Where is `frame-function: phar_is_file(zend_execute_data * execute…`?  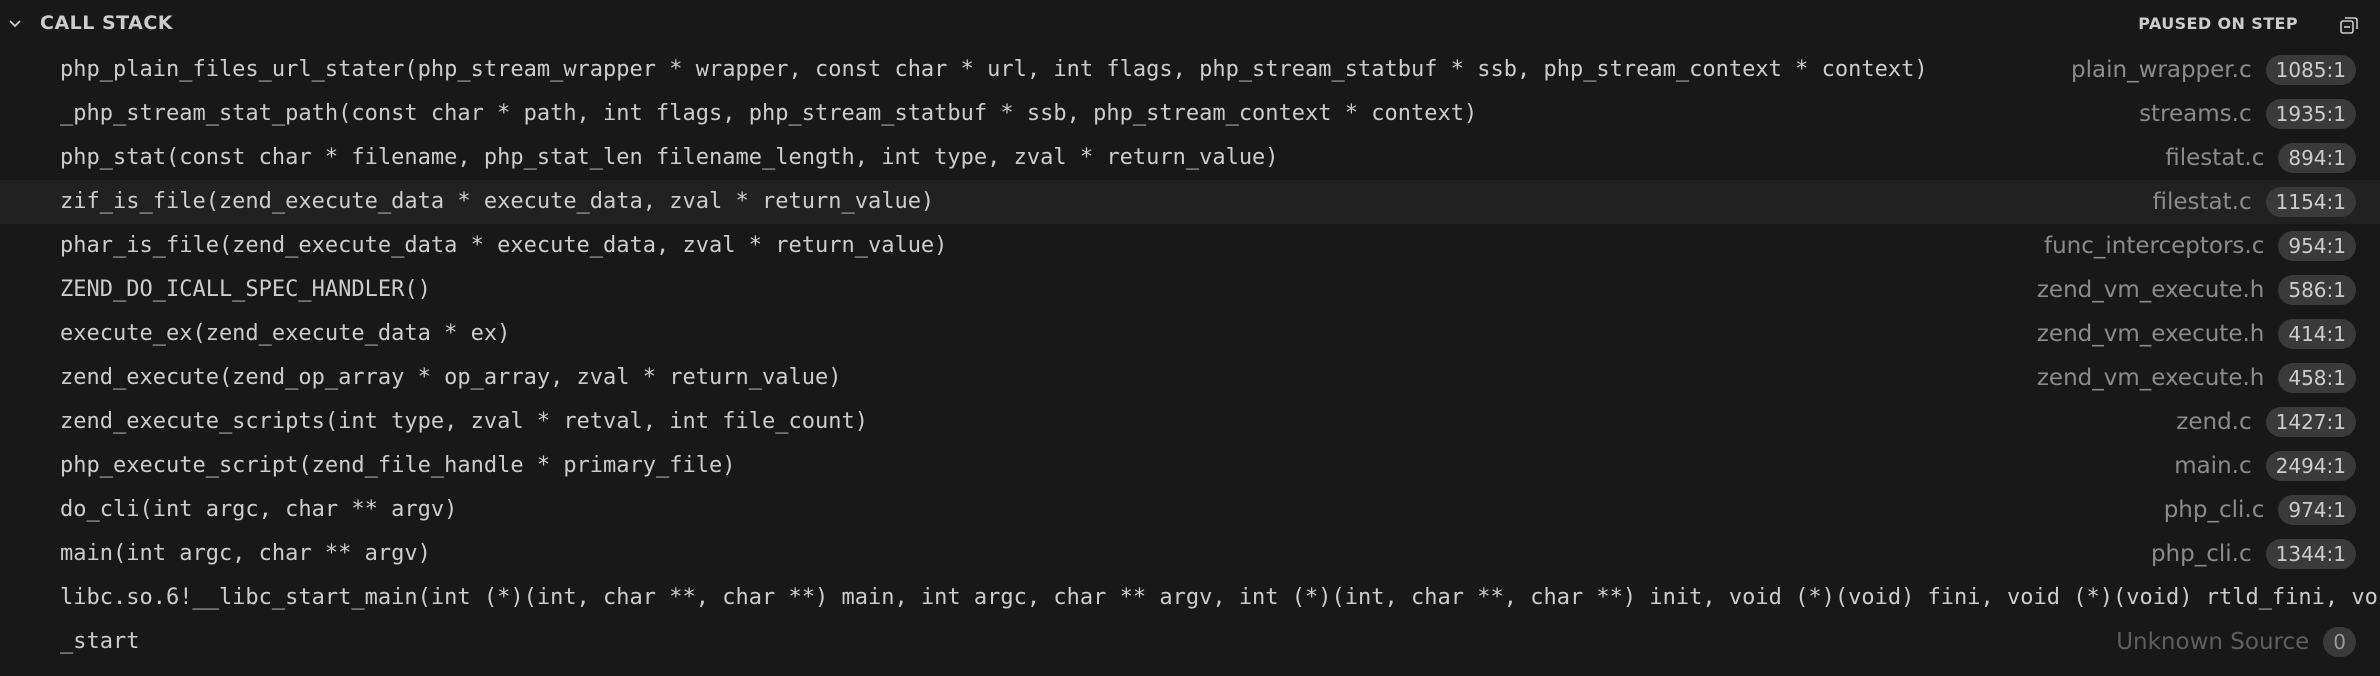
frame-function: phar_is_file(zend_execute_data * execute… is located at coordinates (504, 245).